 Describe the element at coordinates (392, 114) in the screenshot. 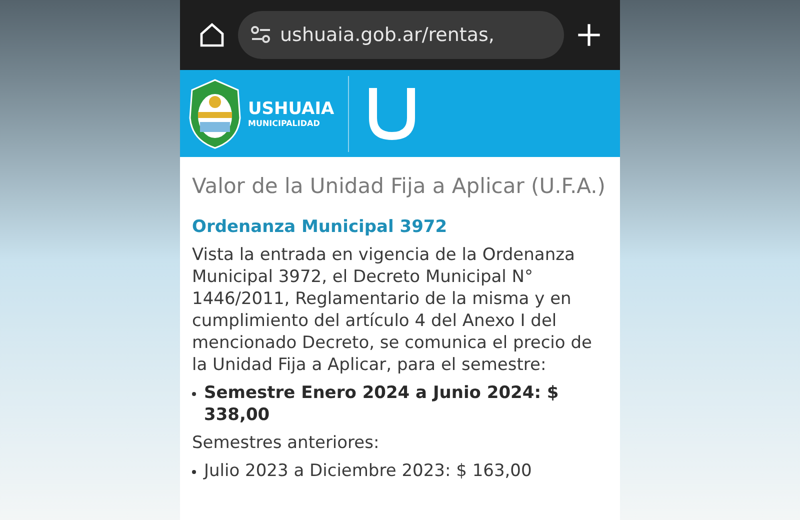

I see `u-logo-icon` at that location.